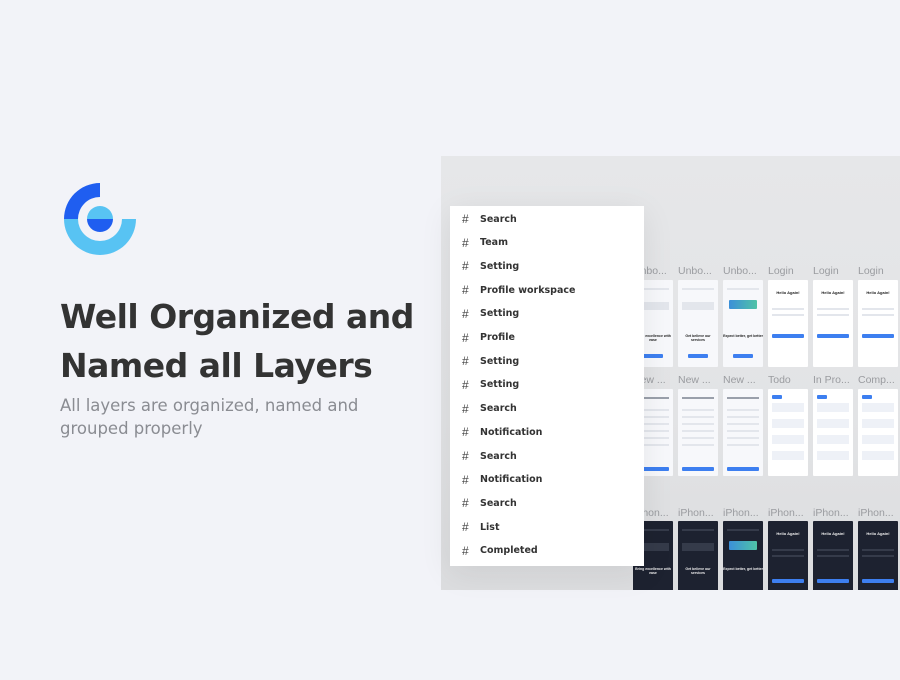 This screenshot has width=900, height=680. I want to click on page-title: Well Organized and Named all Layers, so click(237, 341).